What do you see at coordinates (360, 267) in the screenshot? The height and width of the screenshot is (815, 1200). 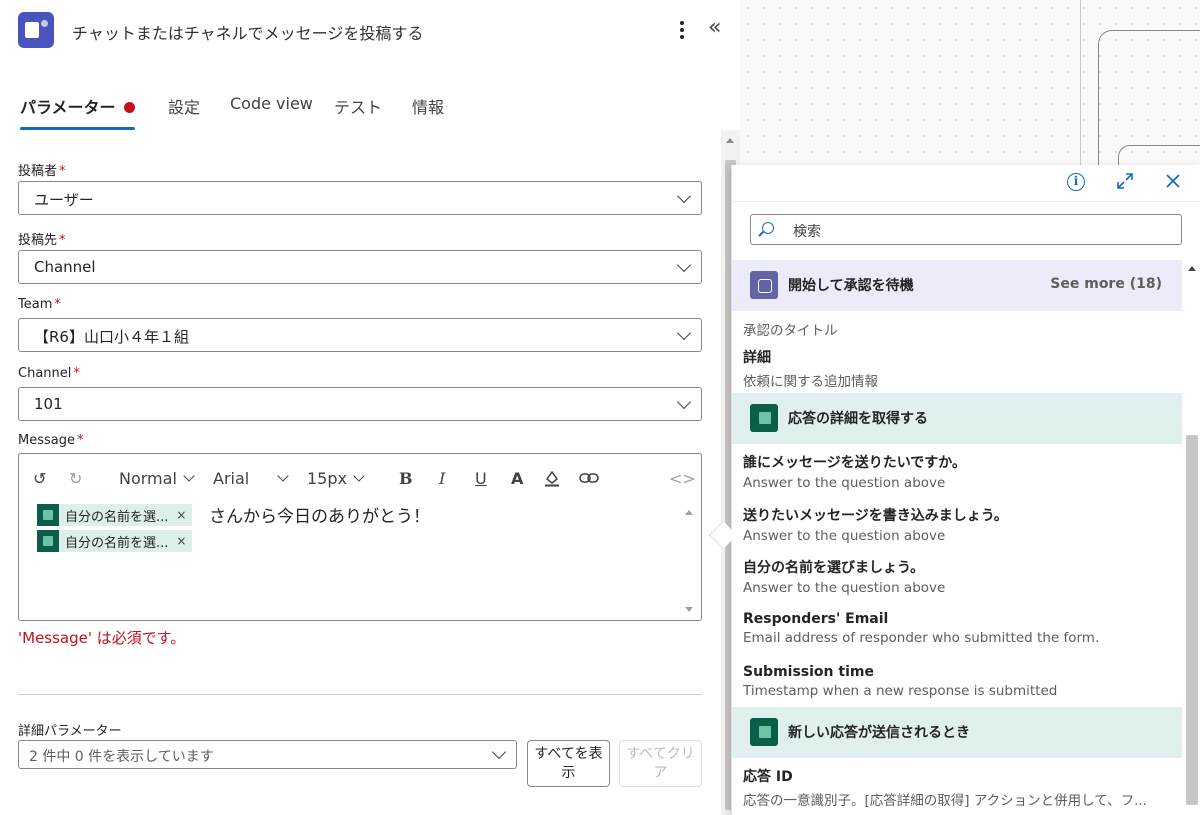 I see `post-in-dropdown: Channel` at bounding box center [360, 267].